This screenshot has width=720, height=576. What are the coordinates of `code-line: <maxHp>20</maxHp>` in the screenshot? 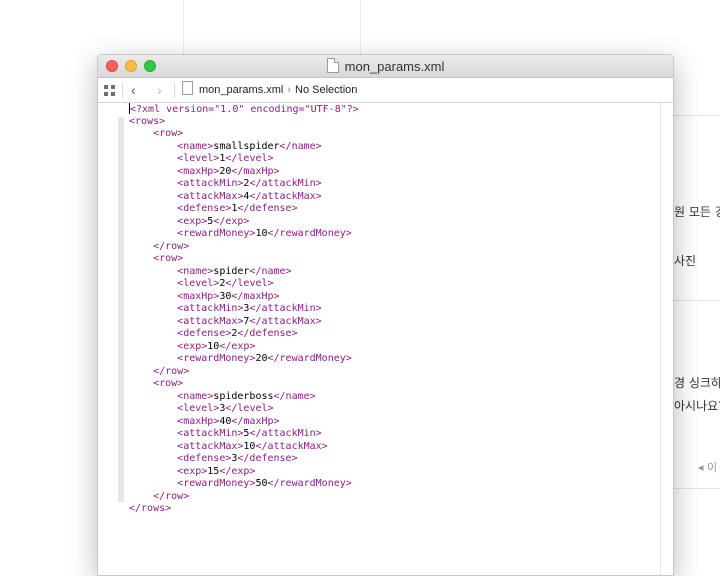 It's located at (244, 172).